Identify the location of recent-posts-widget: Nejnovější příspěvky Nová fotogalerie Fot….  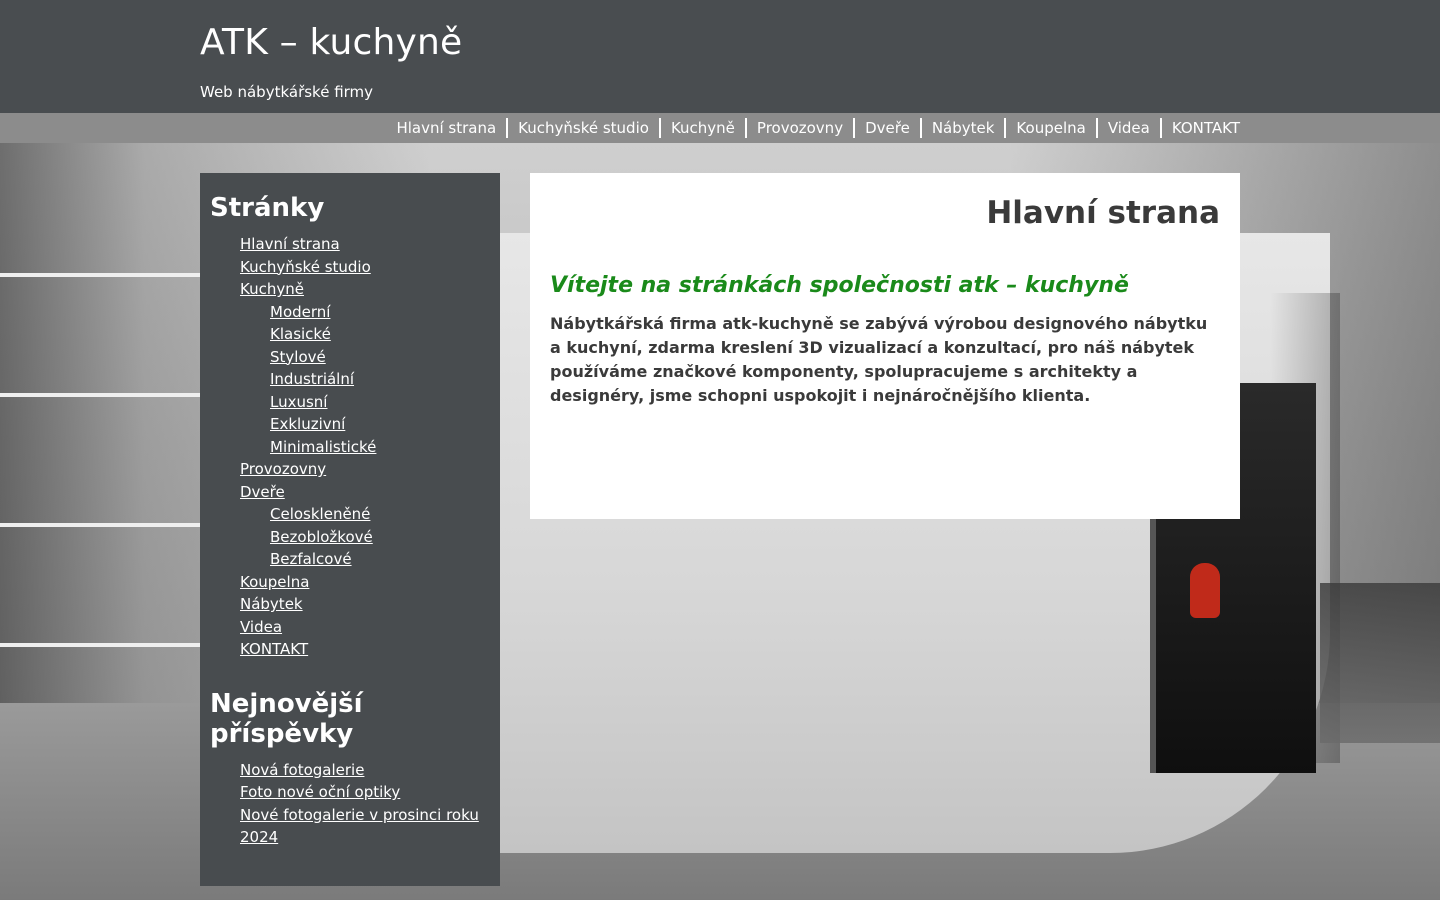
(350, 769).